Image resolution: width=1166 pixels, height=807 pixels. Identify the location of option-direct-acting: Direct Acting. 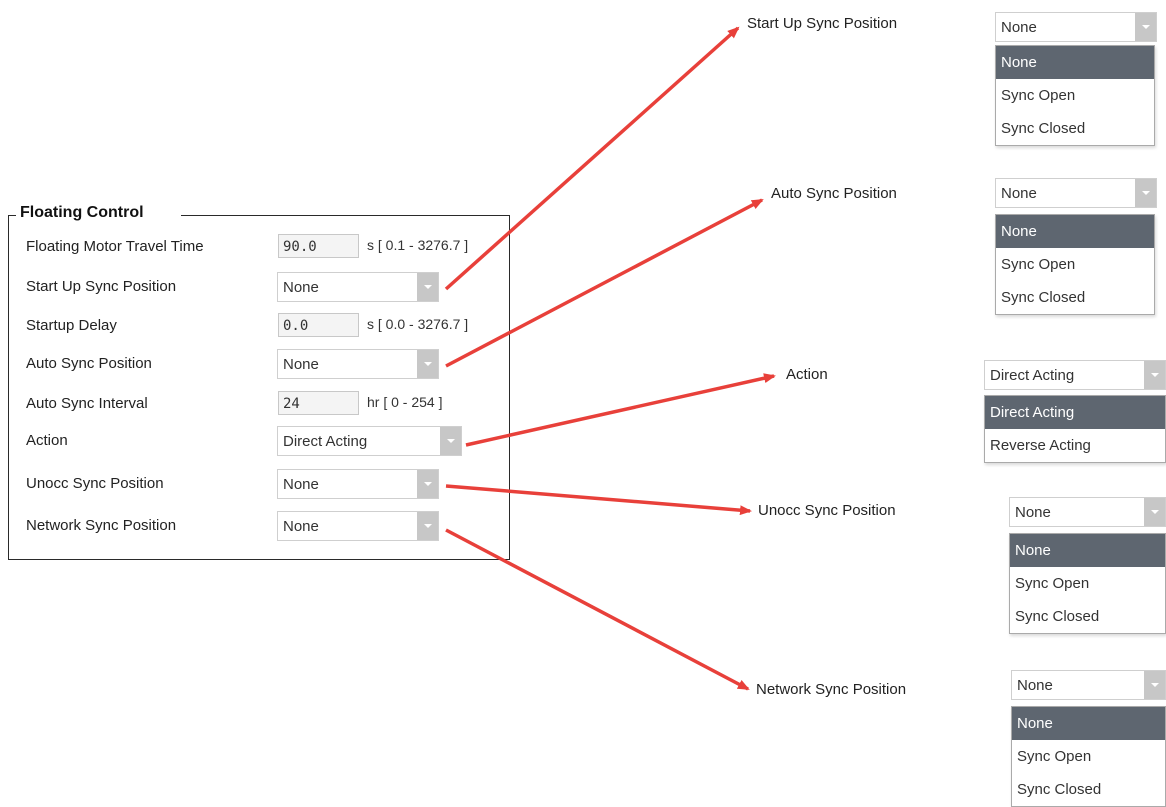
(1075, 412).